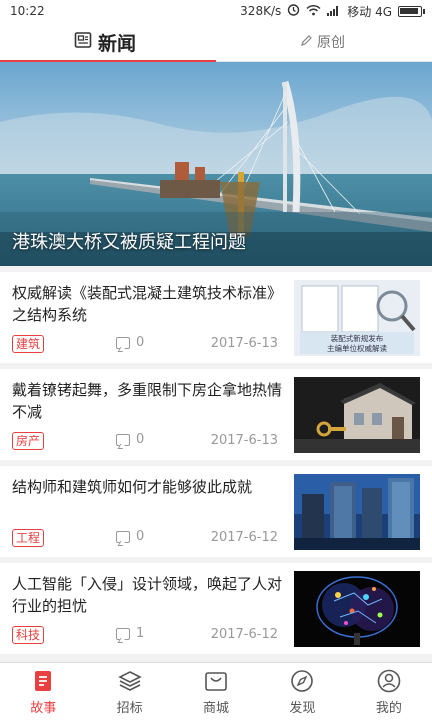 Image resolution: width=432 pixels, height=720 pixels. Describe the element at coordinates (129, 708) in the screenshot. I see `nav-bidding-label: 招标` at that location.